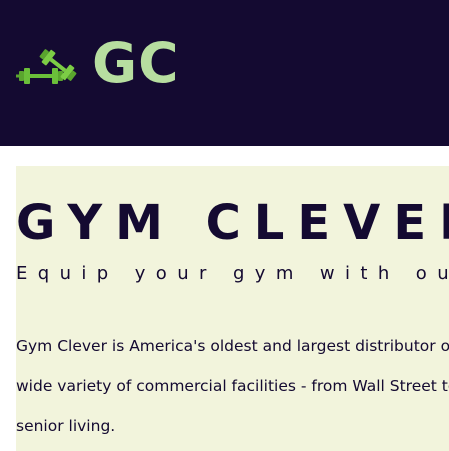 This screenshot has height=451, width=449. I want to click on dumbbells-icon, so click(47, 66).